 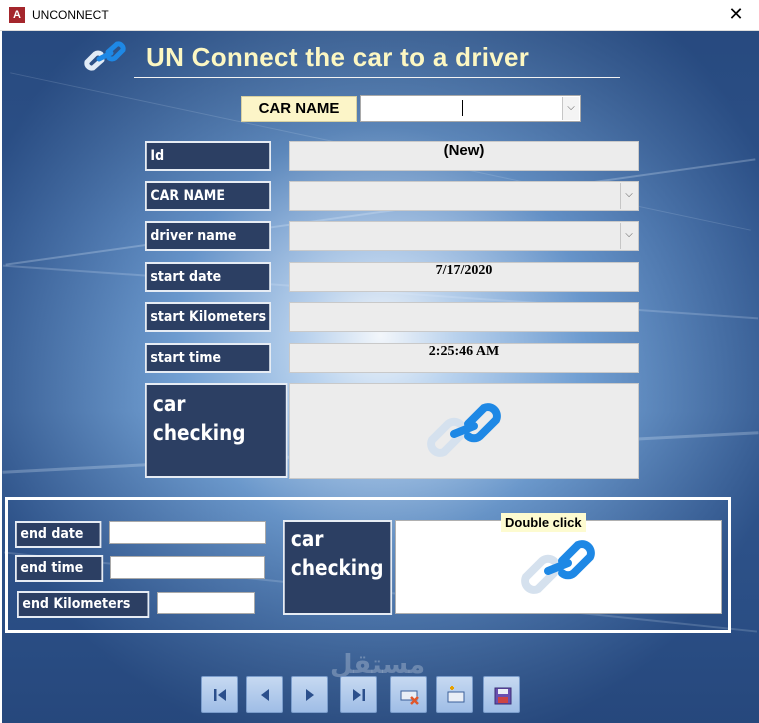 I want to click on title-divider, so click(x=377, y=77).